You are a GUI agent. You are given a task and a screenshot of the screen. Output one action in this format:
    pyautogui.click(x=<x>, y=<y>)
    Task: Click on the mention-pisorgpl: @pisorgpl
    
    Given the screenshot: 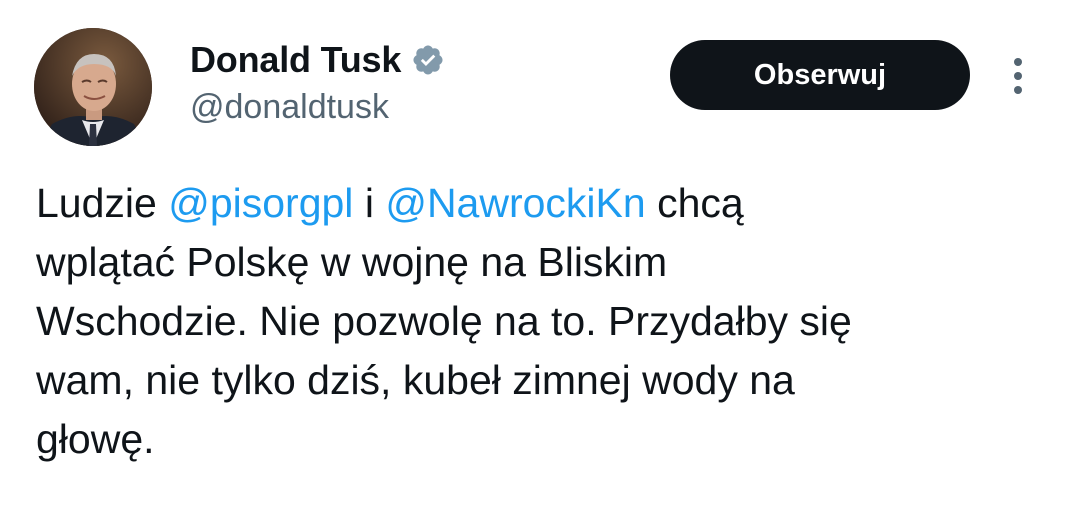 What is the action you would take?
    pyautogui.click(x=260, y=203)
    